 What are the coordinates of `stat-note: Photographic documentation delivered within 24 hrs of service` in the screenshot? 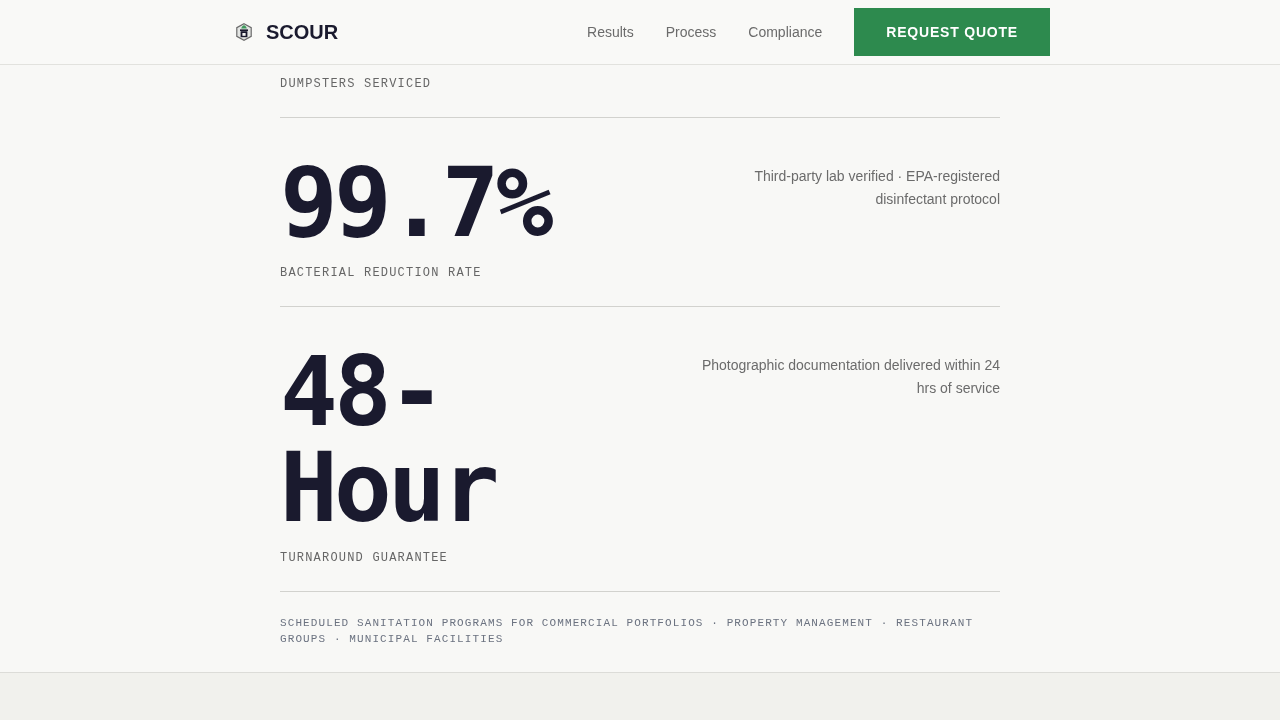 It's located at (850, 377).